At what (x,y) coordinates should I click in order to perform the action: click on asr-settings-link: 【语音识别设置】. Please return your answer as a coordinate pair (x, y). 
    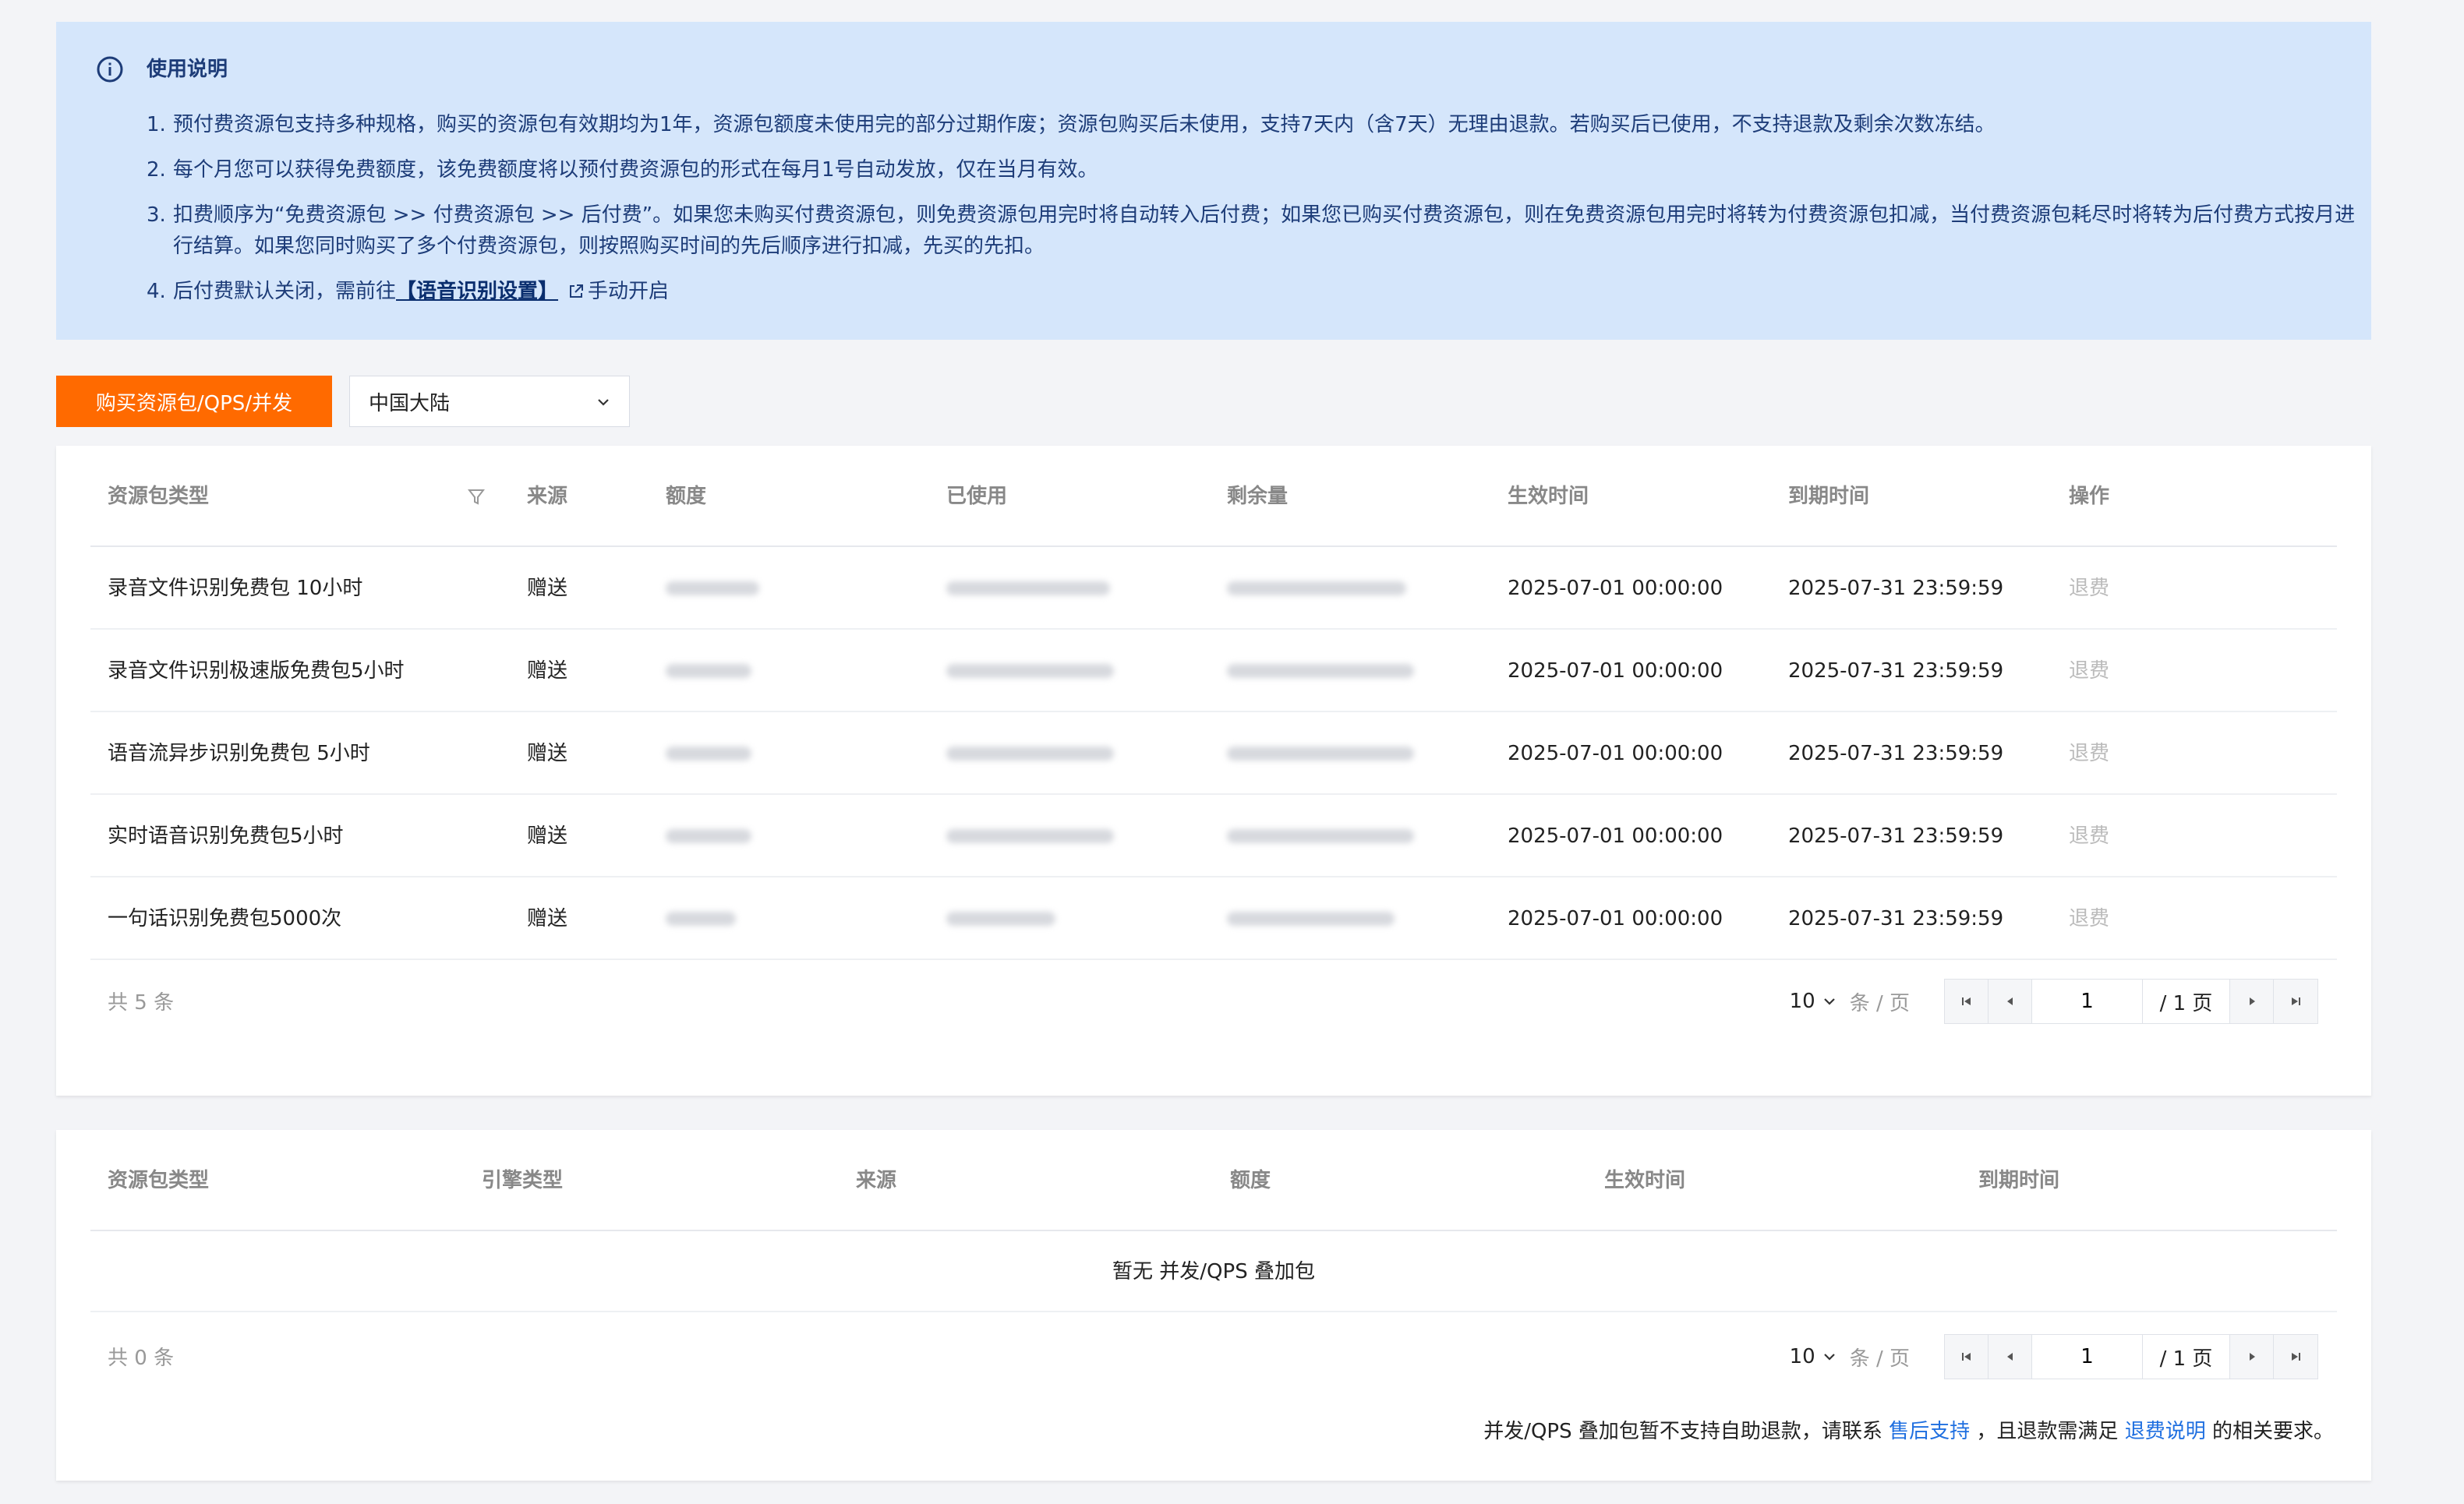
    Looking at the image, I should click on (477, 291).